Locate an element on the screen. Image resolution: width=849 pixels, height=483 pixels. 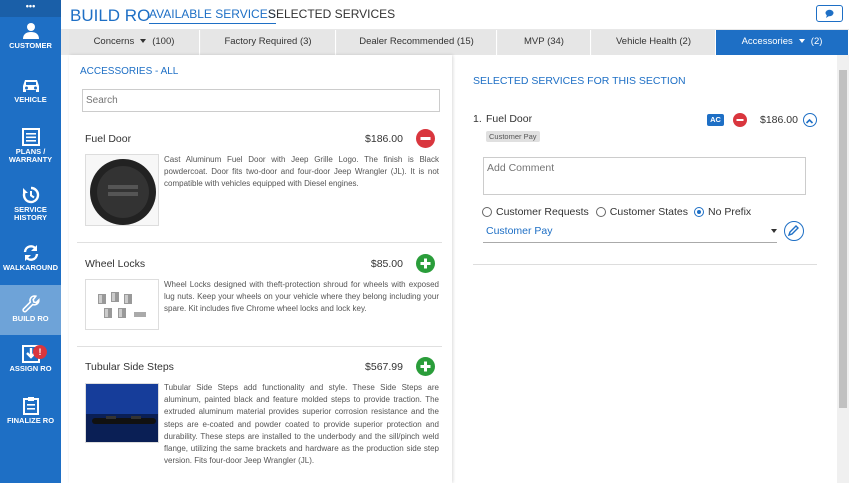
wheel-locks-image is located at coordinates (122, 305).